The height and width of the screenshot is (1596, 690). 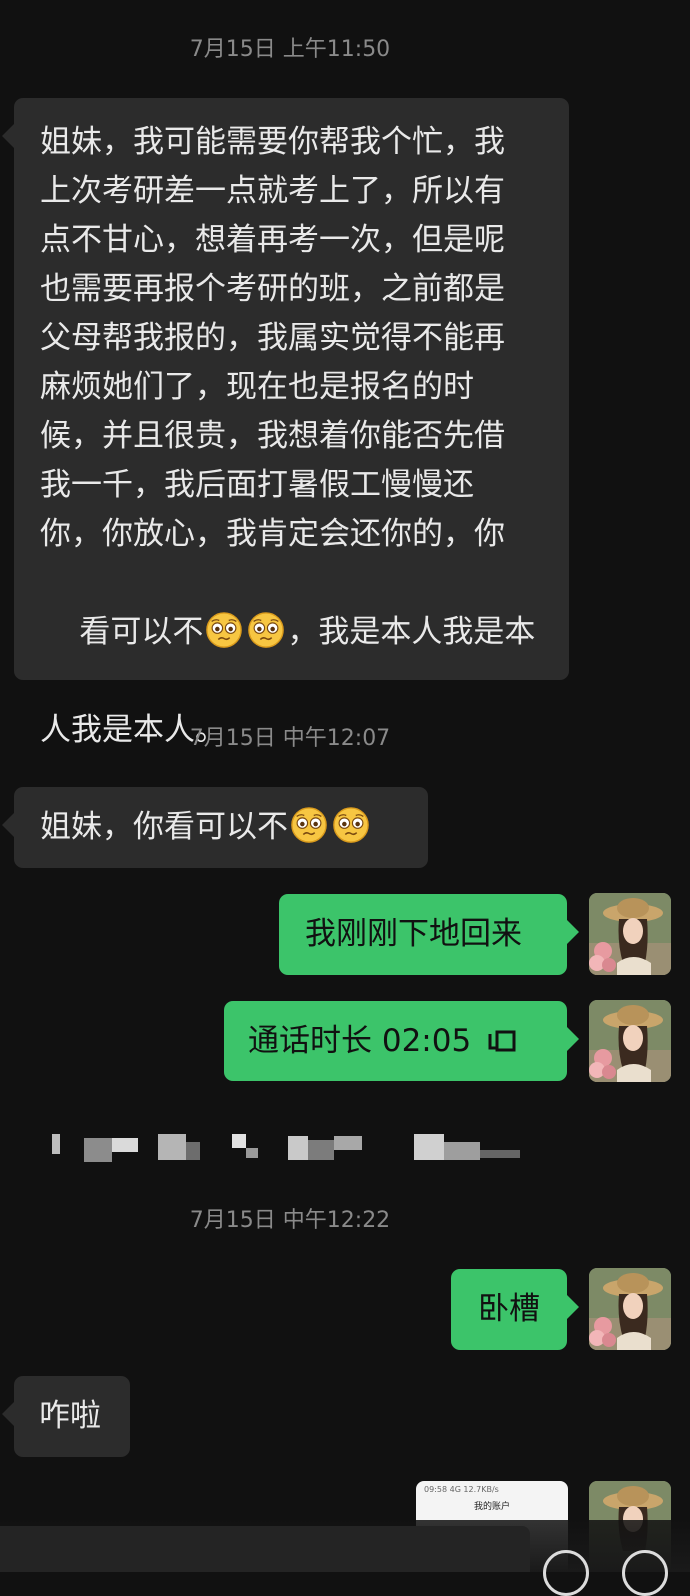 What do you see at coordinates (413, 934) in the screenshot?
I see `message-text: 我刚刚下地回来` at bounding box center [413, 934].